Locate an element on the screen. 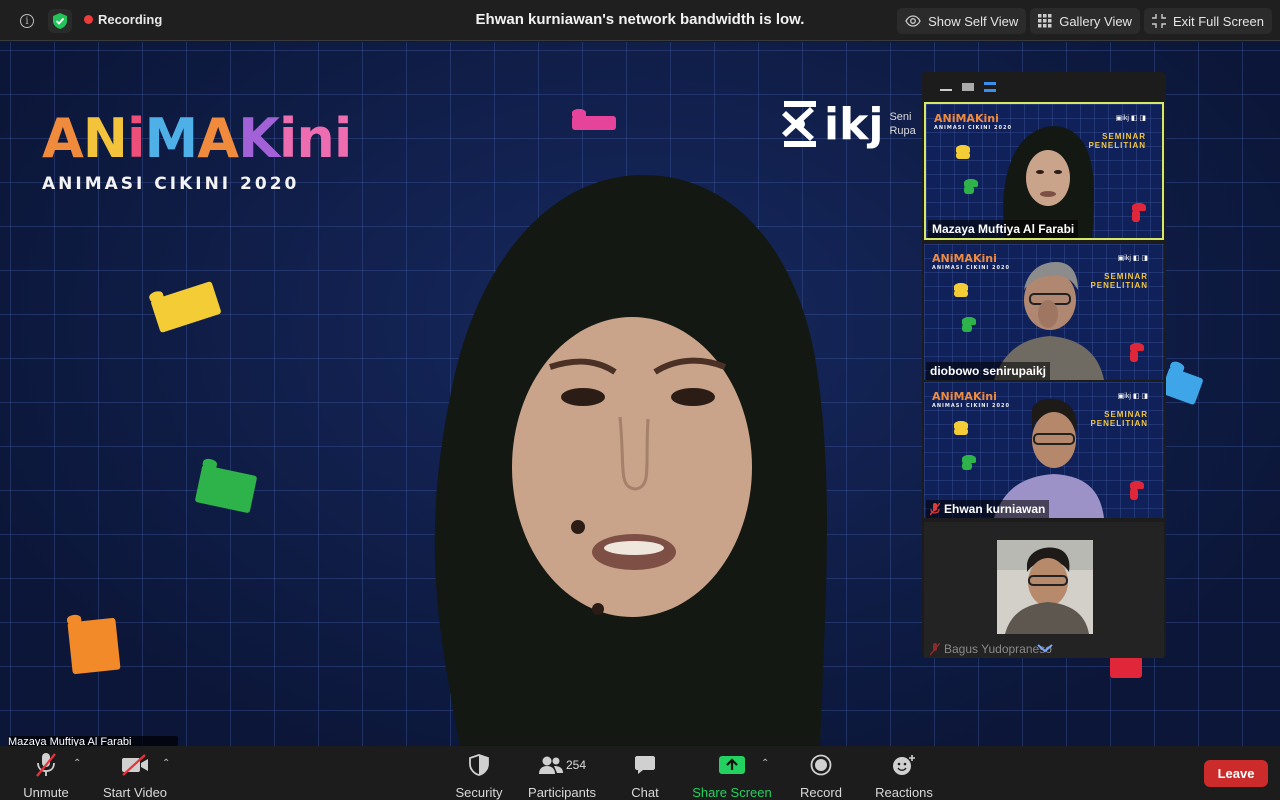 This screenshot has width=1280, height=800. pink-brick-decoration is located at coordinates (594, 119).